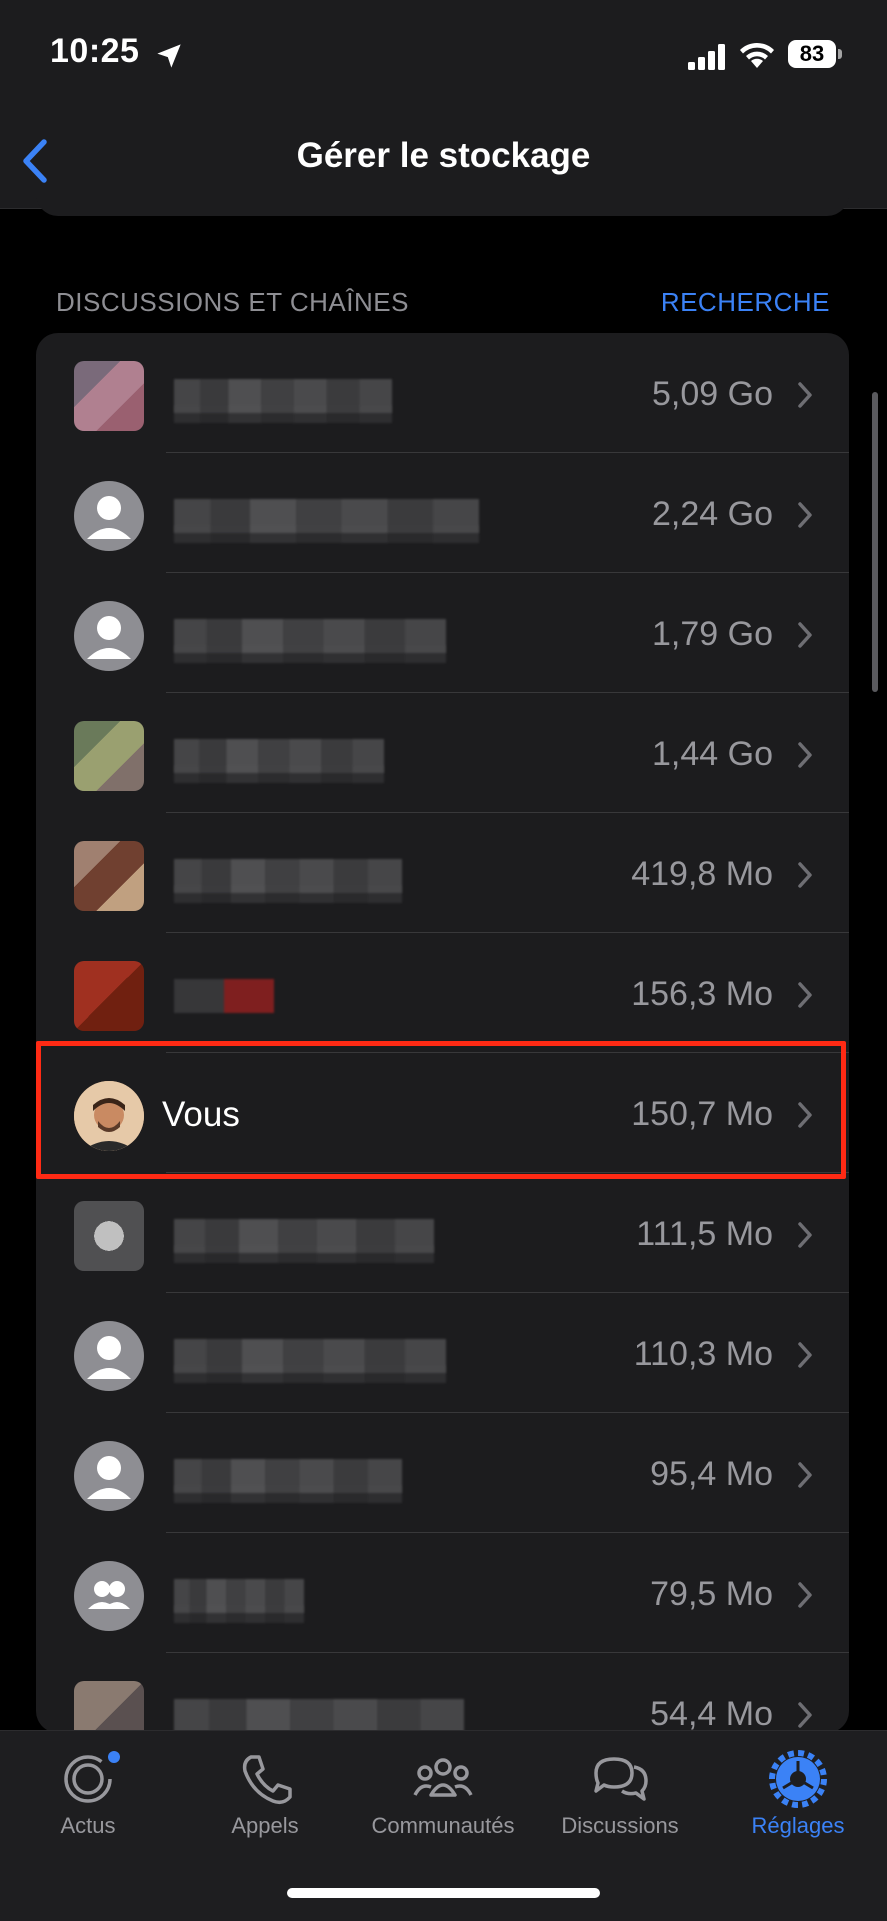 The height and width of the screenshot is (1921, 887). What do you see at coordinates (798, 1825) in the screenshot?
I see `tab-label: Réglages` at bounding box center [798, 1825].